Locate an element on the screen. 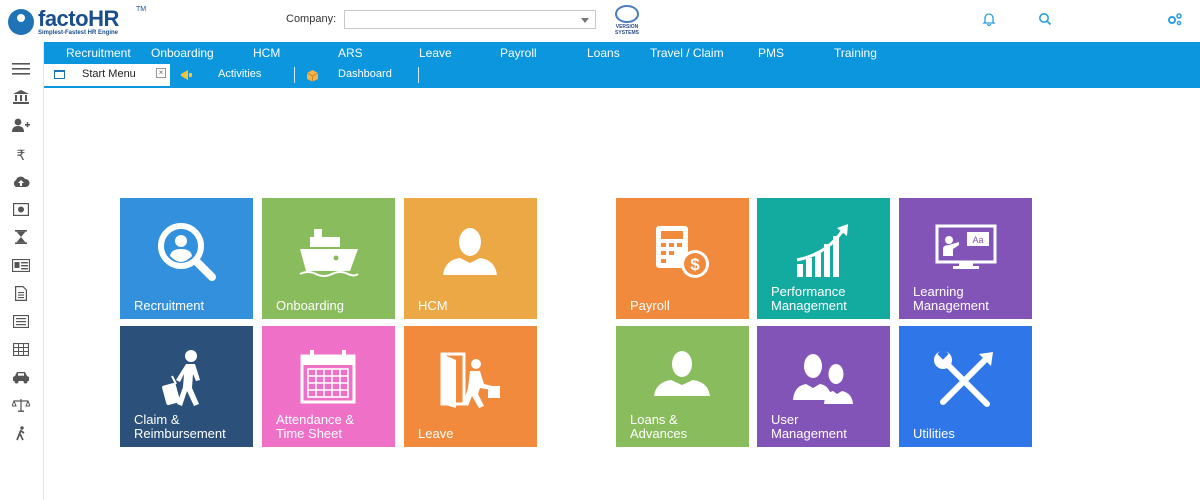 The height and width of the screenshot is (500, 1200). bell-icon is located at coordinates (989, 21).